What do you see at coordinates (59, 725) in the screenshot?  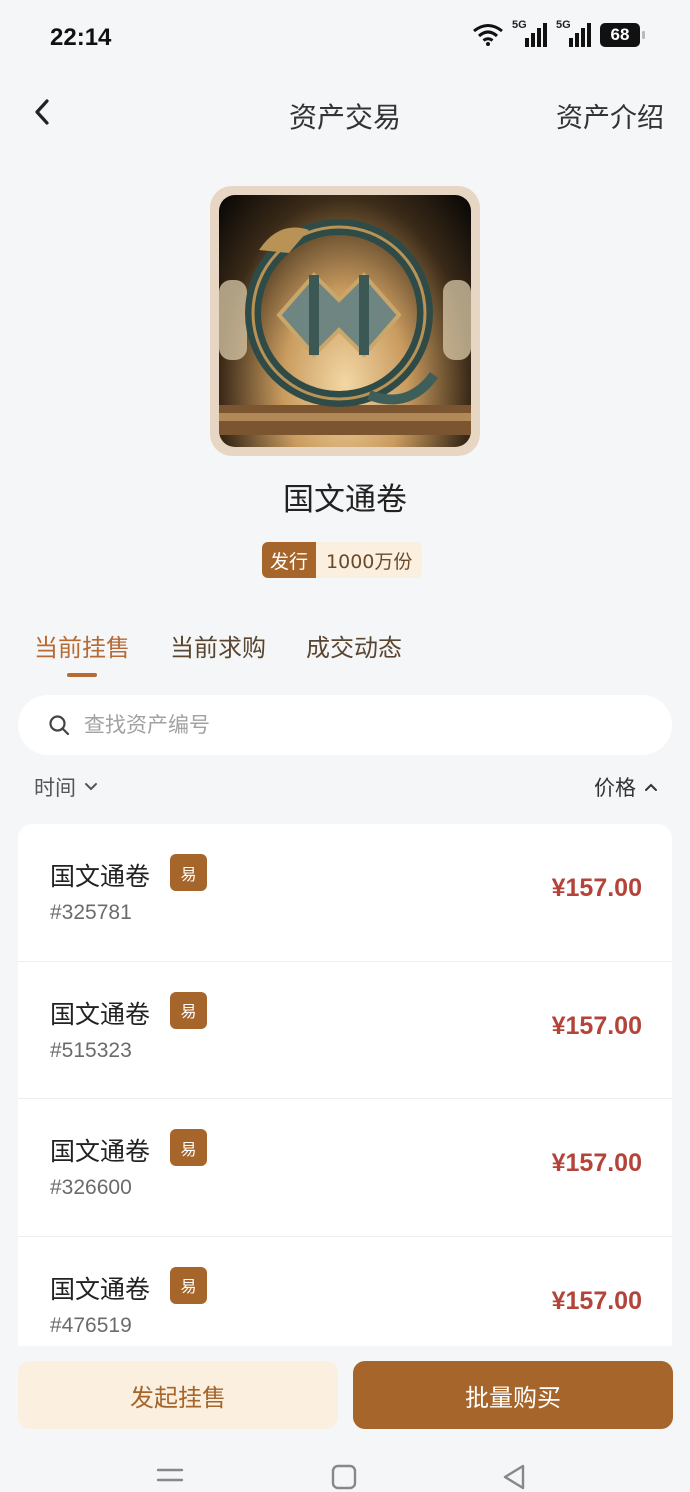 I see `search-icon` at bounding box center [59, 725].